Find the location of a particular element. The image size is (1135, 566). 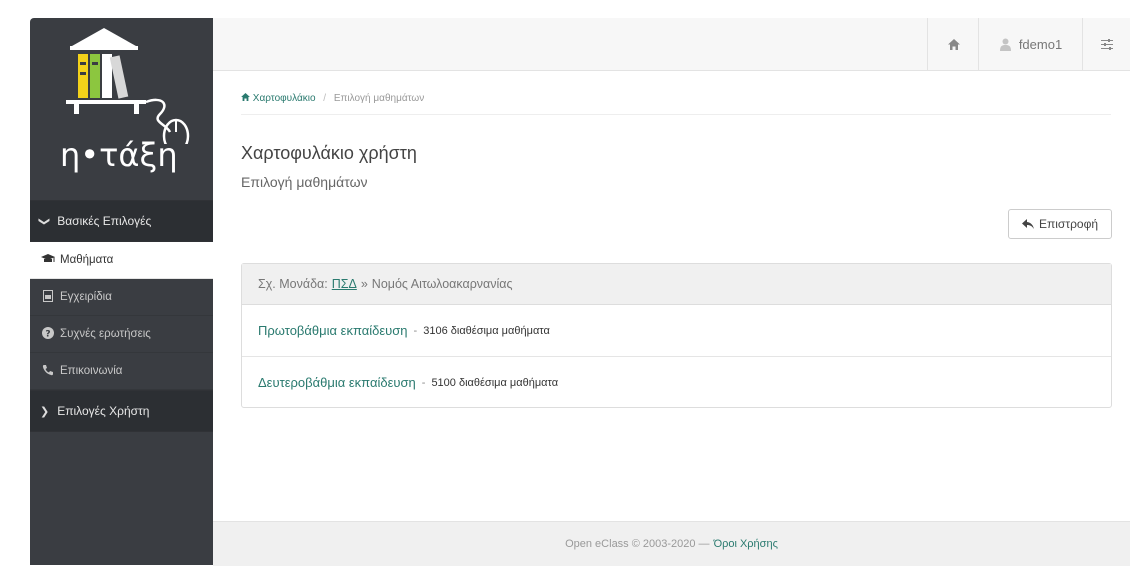

sliders-icon is located at coordinates (1107, 44).